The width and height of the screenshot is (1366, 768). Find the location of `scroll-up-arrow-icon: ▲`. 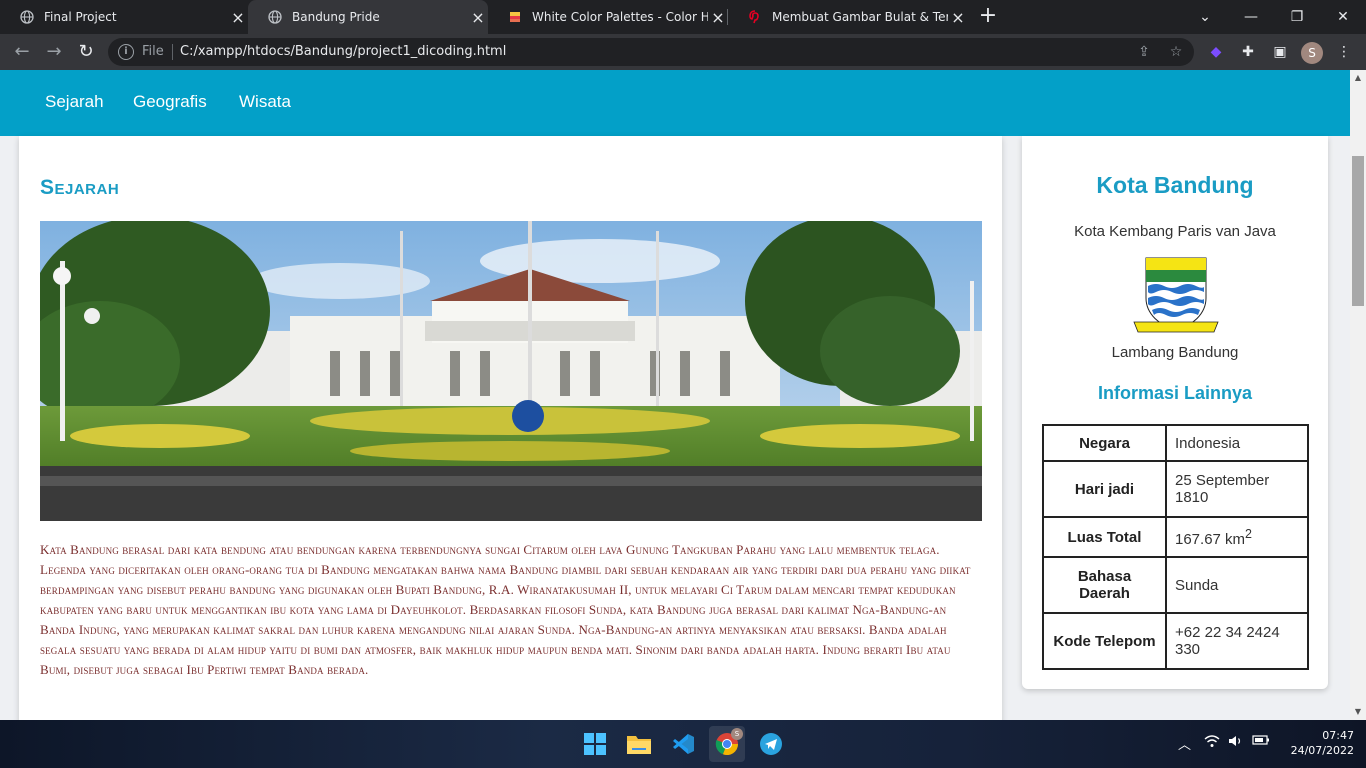

scroll-up-arrow-icon: ▲ is located at coordinates (1358, 78).